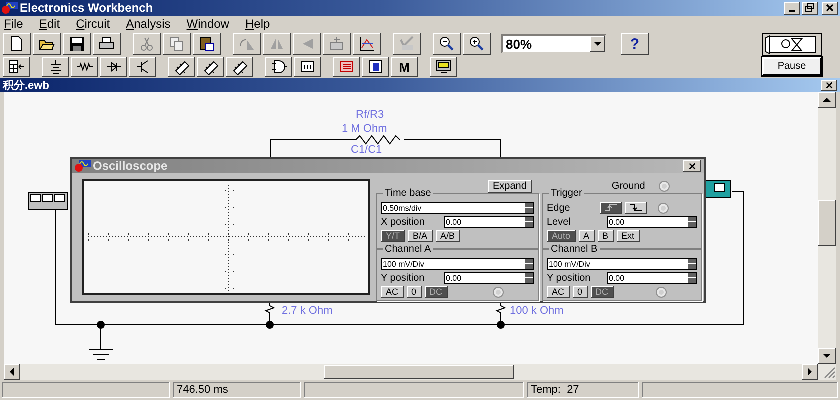  Describe the element at coordinates (77, 44) in the screenshot. I see `save-button` at that location.